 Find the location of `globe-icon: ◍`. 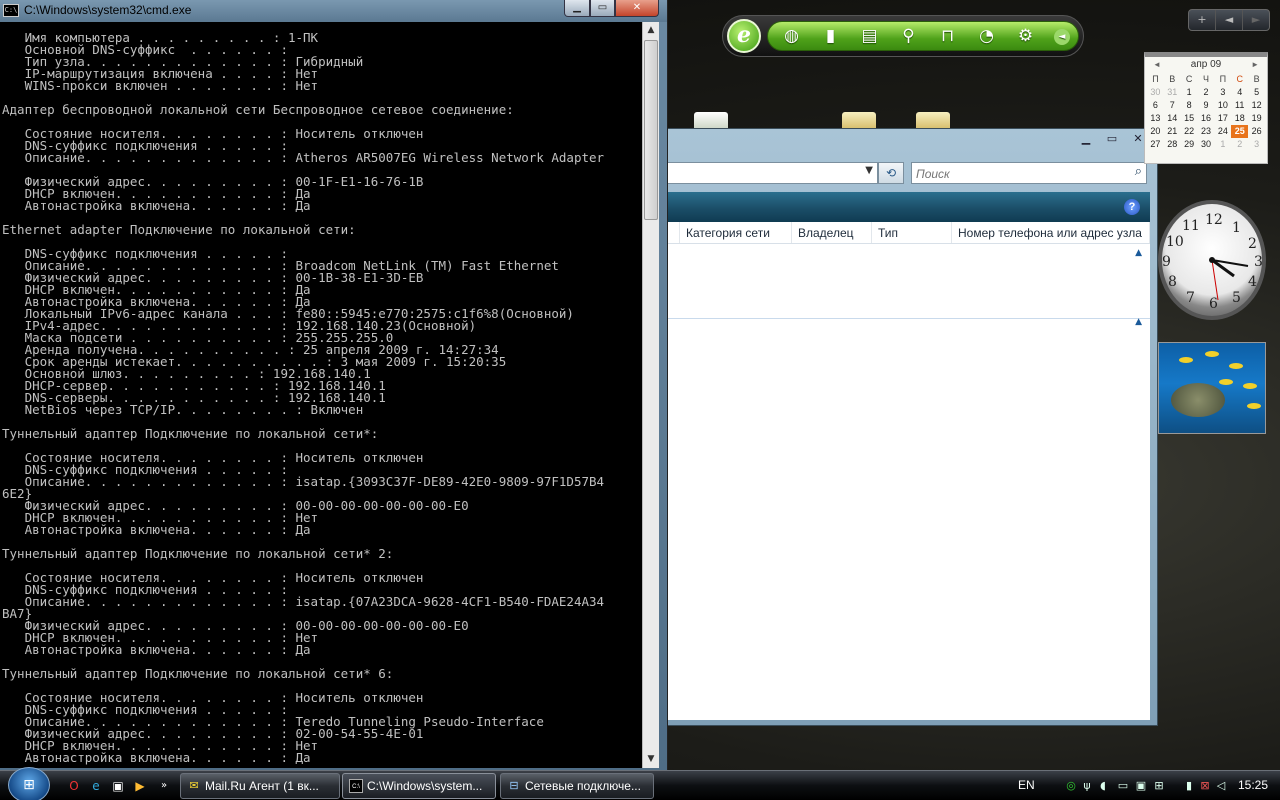

globe-icon: ◍ is located at coordinates (791, 36).